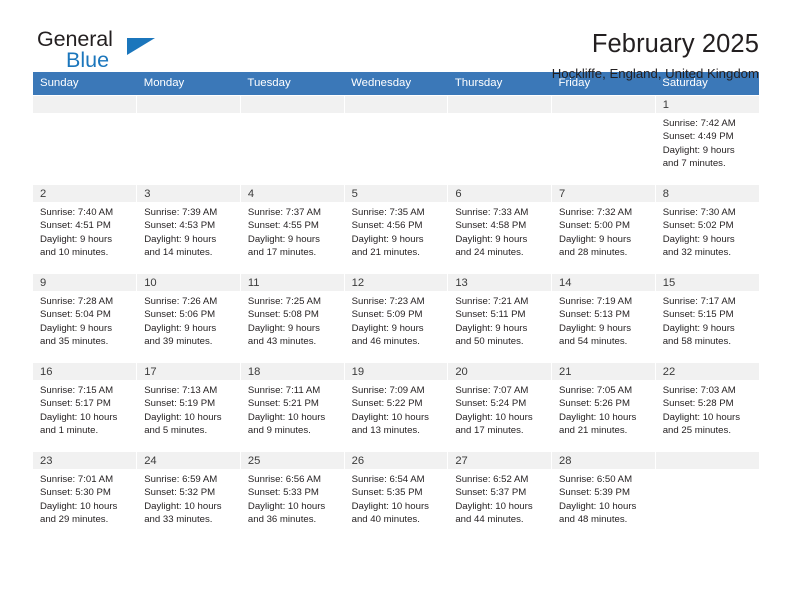  What do you see at coordinates (75, 404) in the screenshot?
I see `sunset-text: Sunset: 5:17 PM` at bounding box center [75, 404].